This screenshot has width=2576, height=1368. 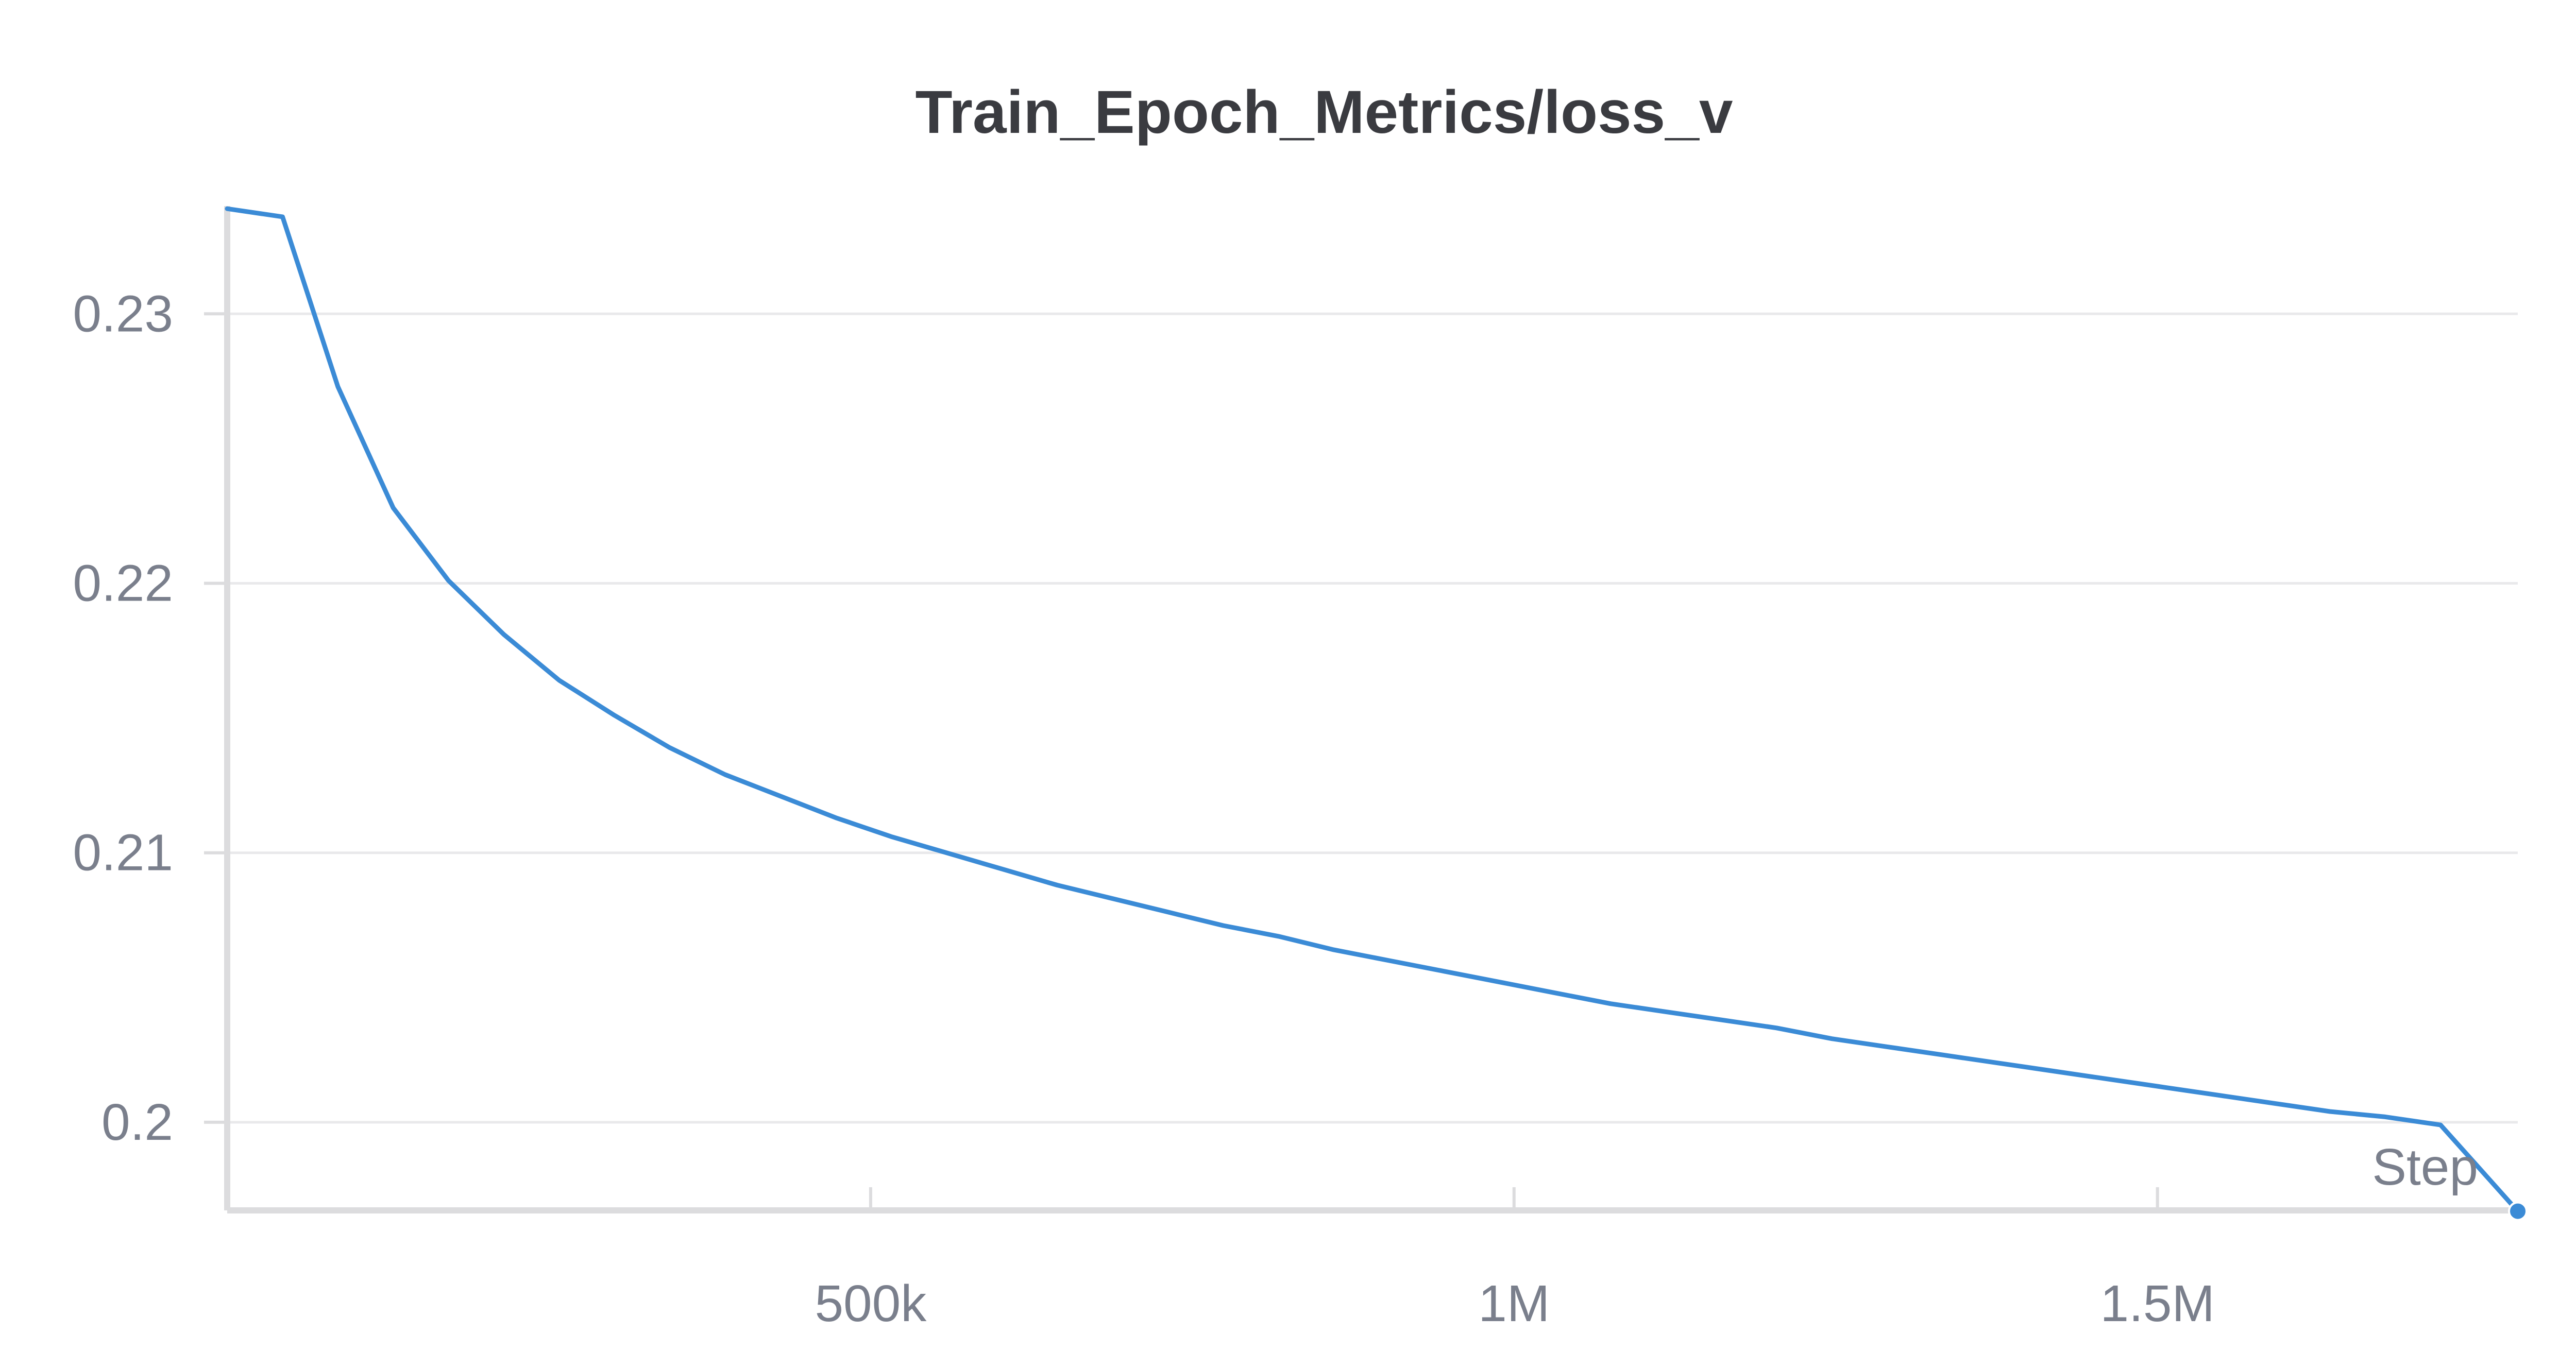 I want to click on series-end-point, so click(x=2518, y=1211).